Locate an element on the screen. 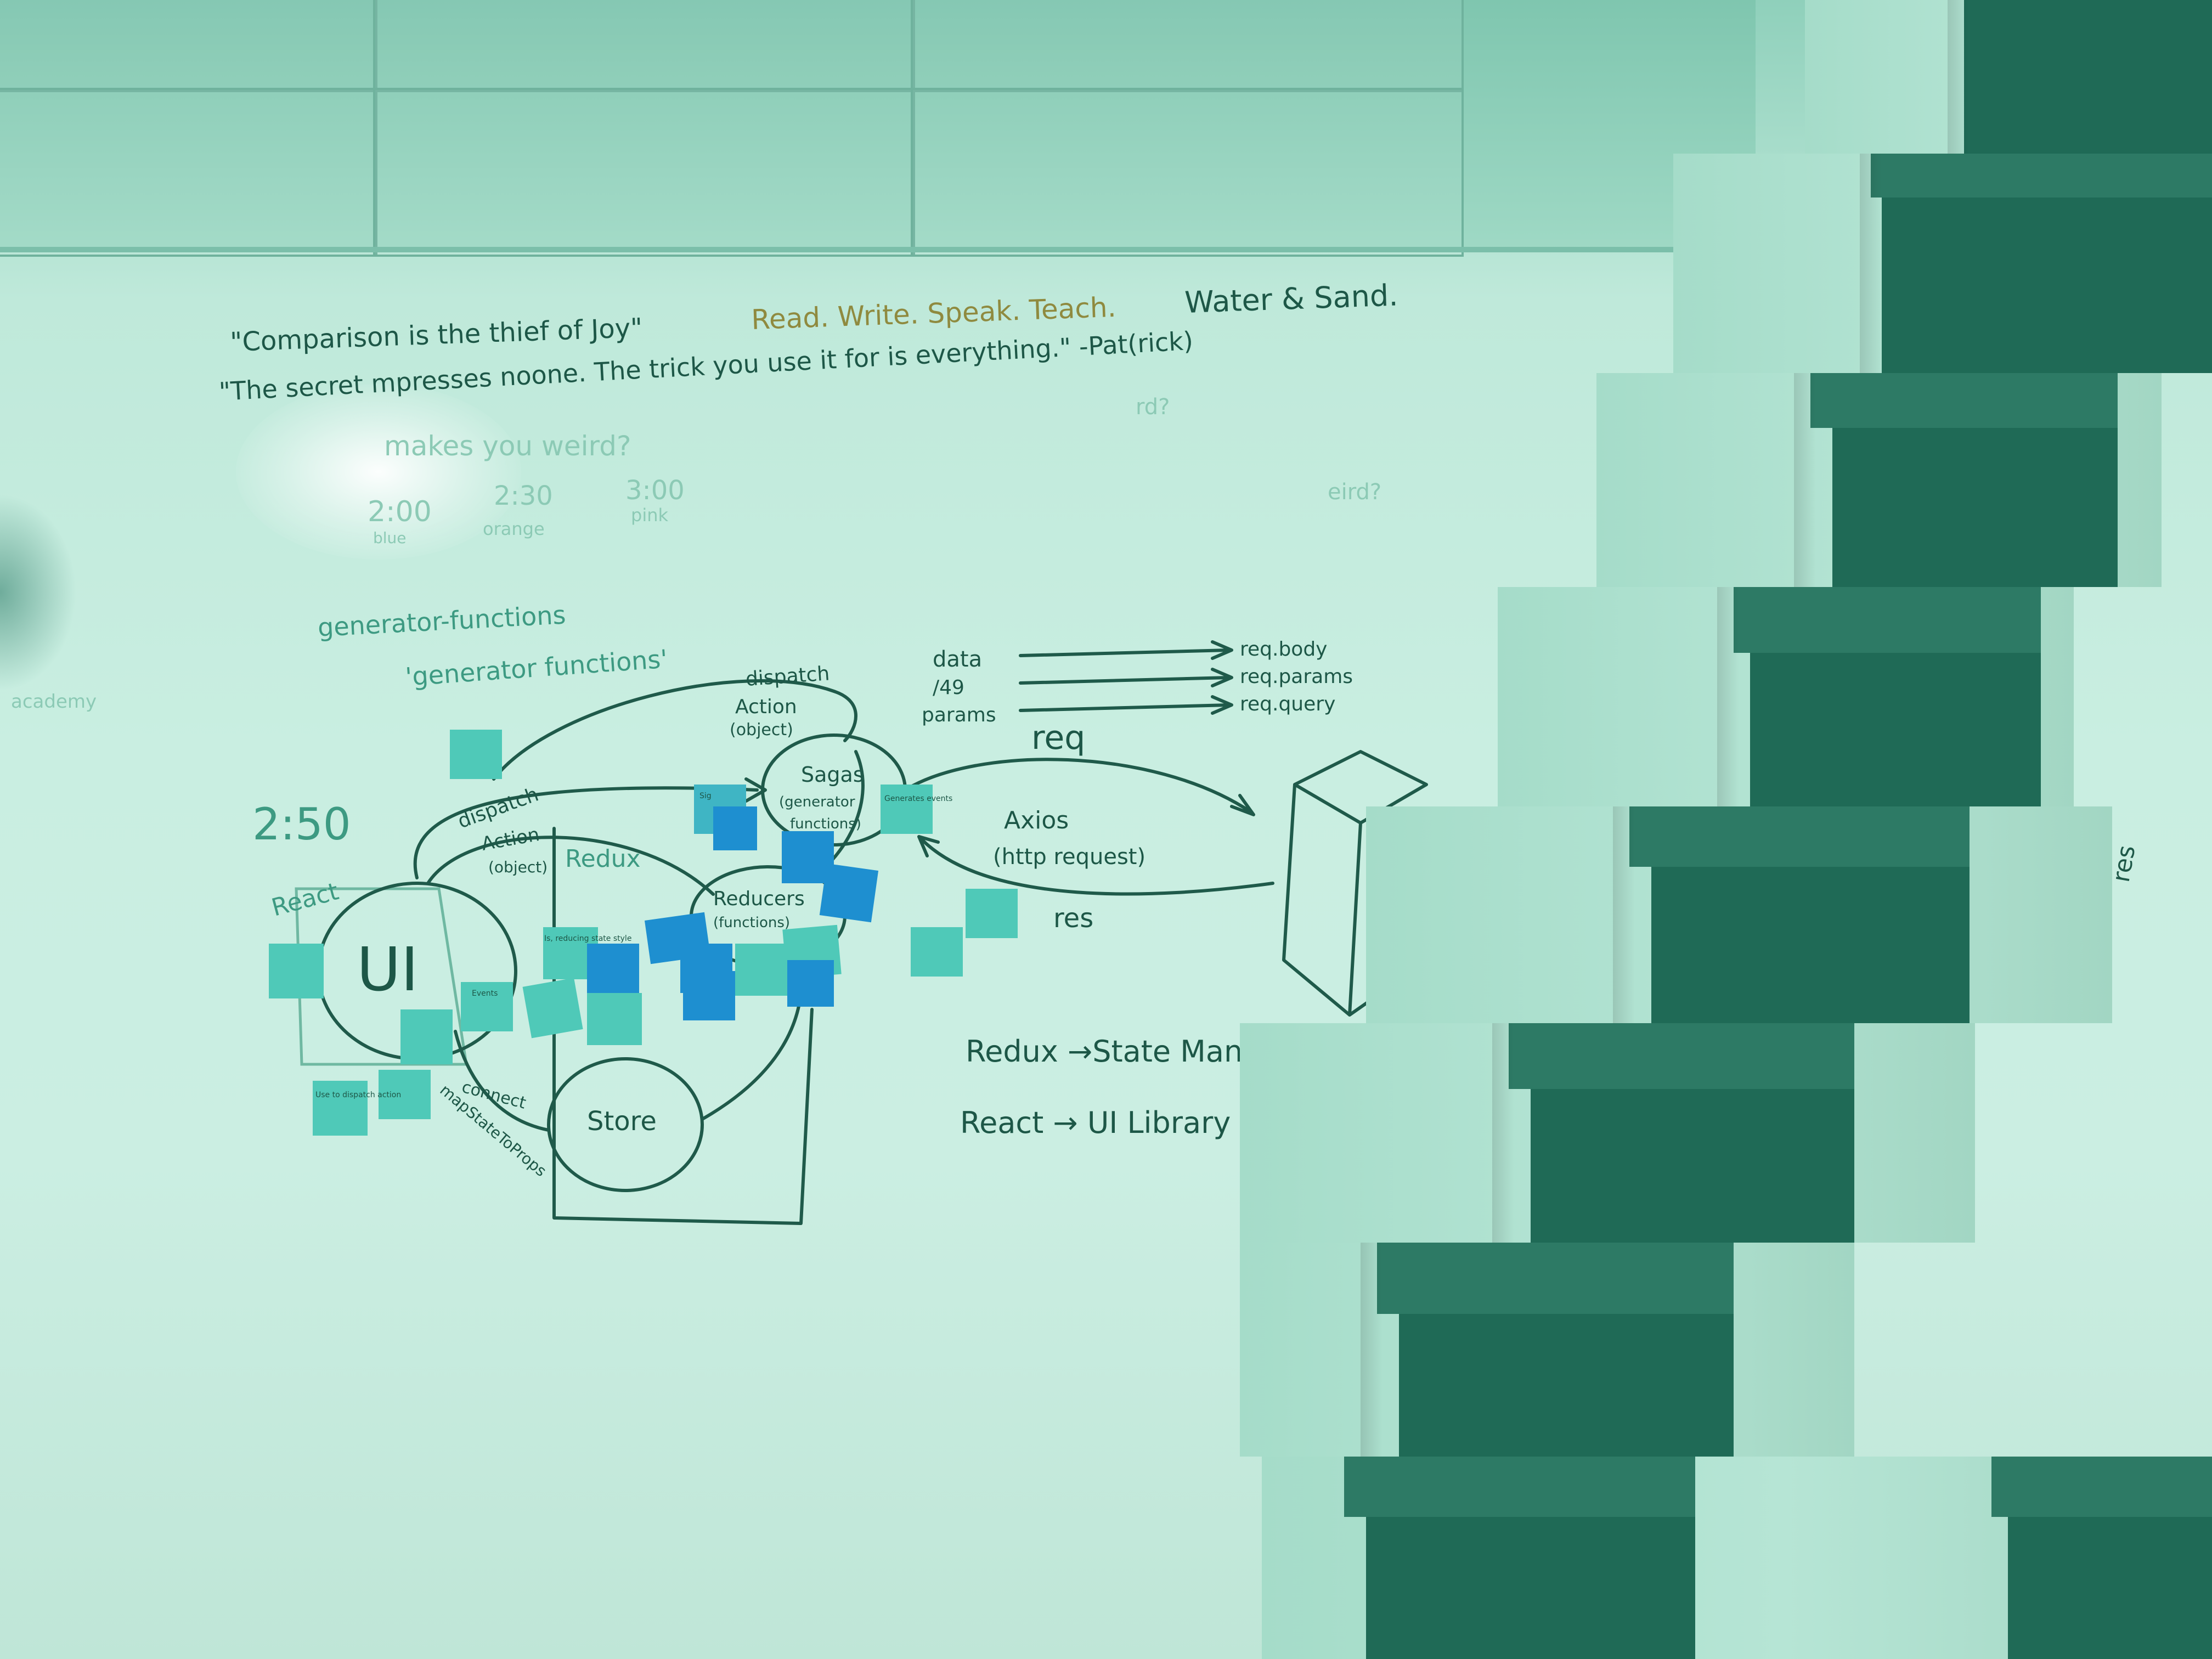  faint-rd: rd? is located at coordinates (1153, 407).